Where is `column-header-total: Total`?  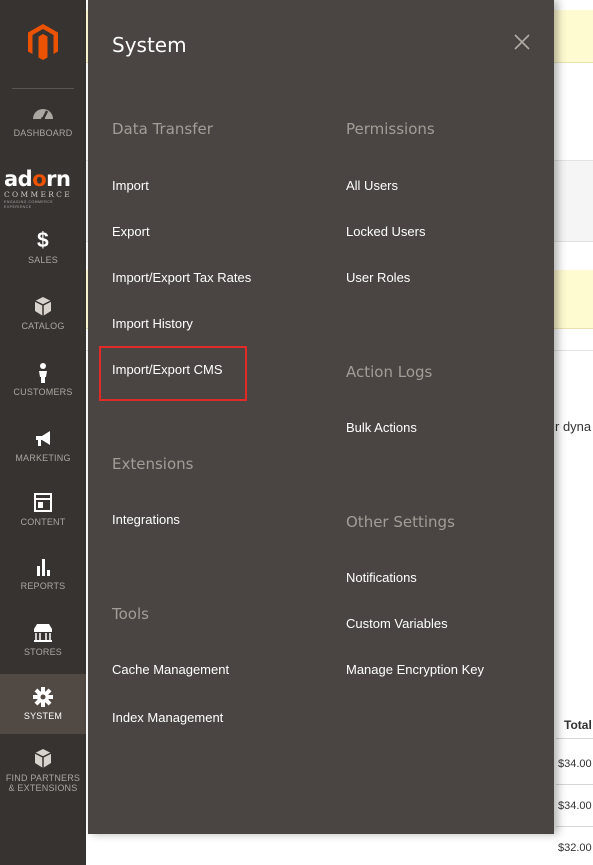 column-header-total: Total is located at coordinates (578, 725).